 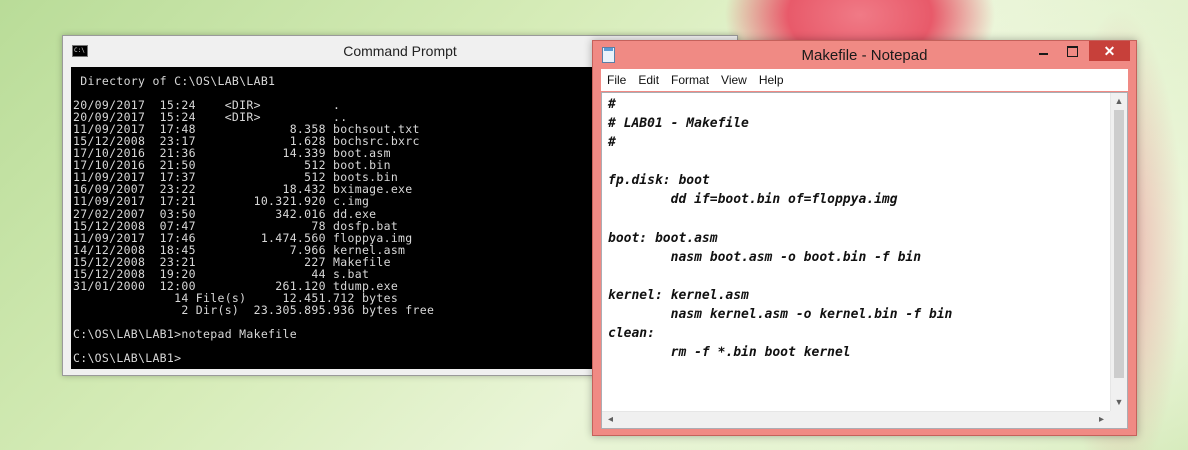 What do you see at coordinates (771, 78) in the screenshot?
I see `menu-help: Help` at bounding box center [771, 78].